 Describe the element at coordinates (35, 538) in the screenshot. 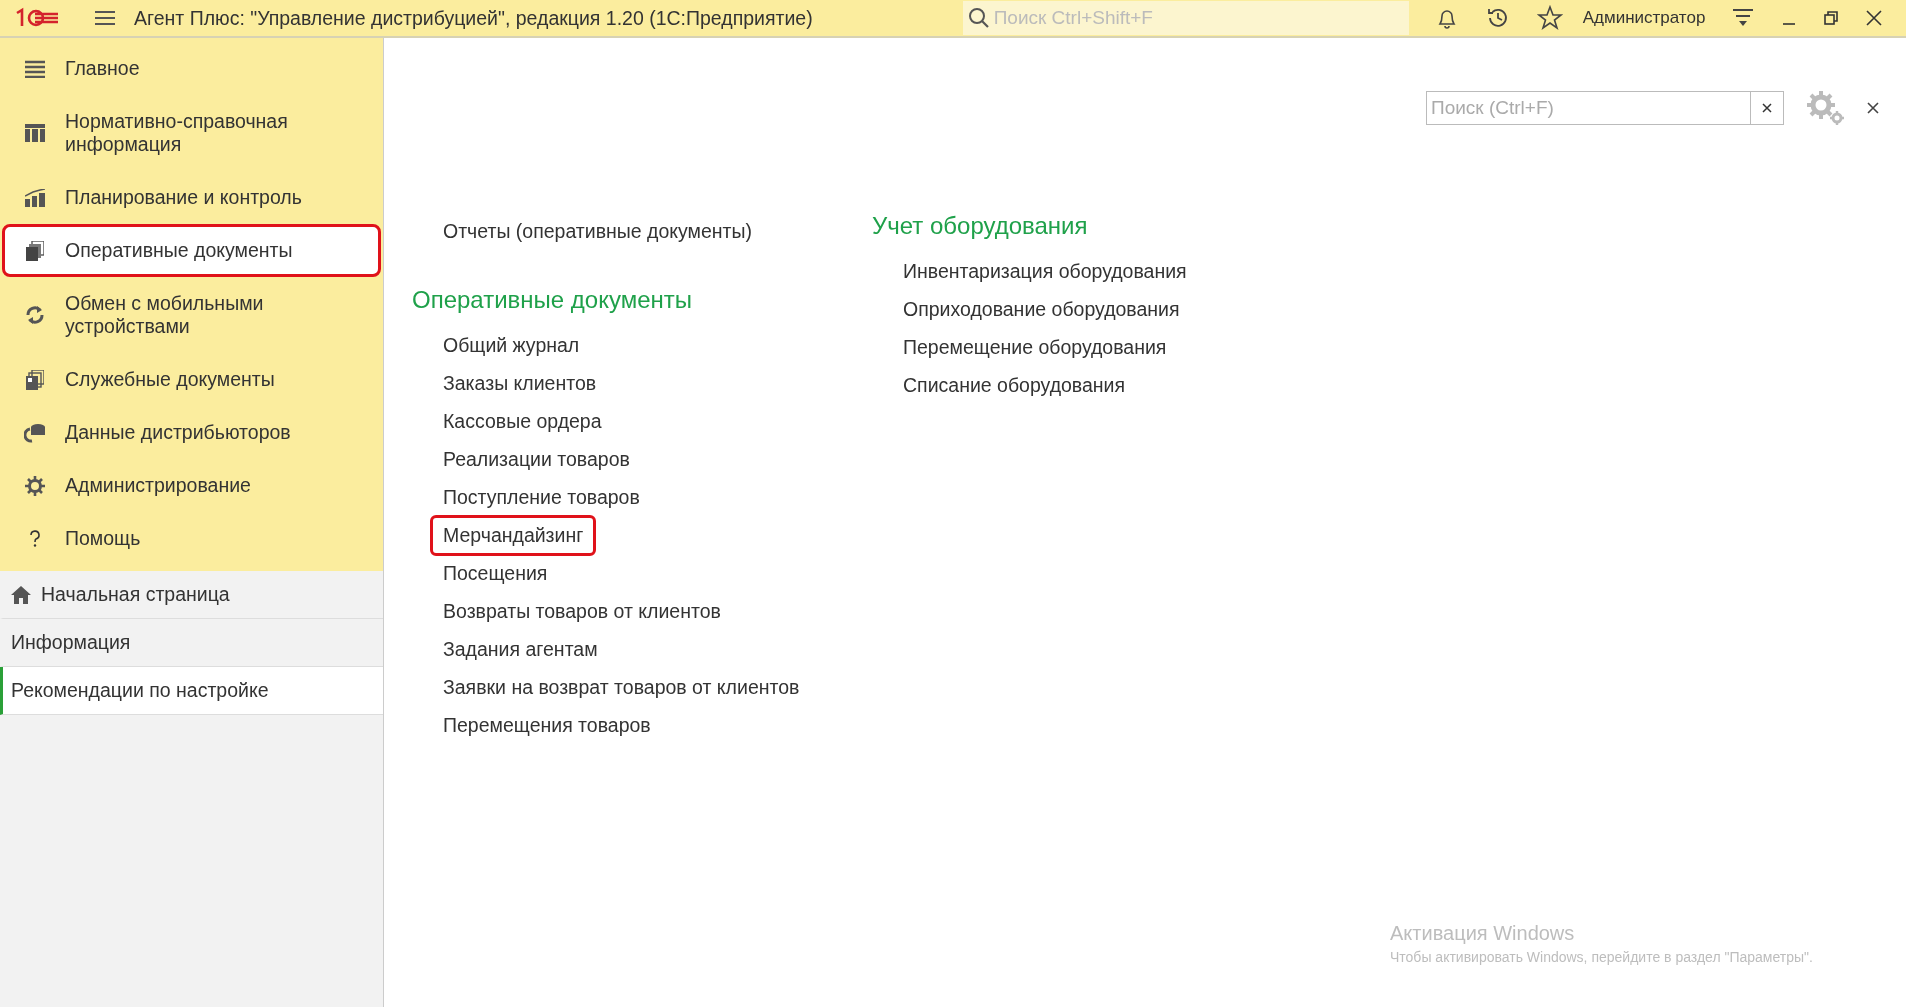

I see `help-icon` at that location.